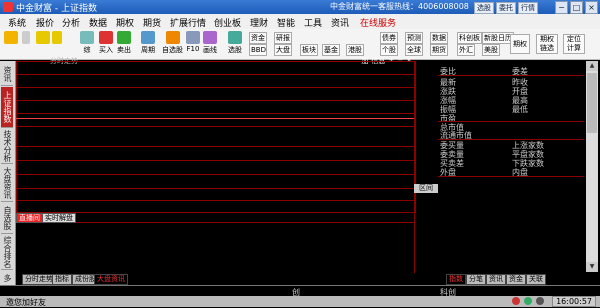 The width and height of the screenshot is (600, 308). Describe the element at coordinates (148, 37) in the screenshot. I see `clock-icon` at that location.